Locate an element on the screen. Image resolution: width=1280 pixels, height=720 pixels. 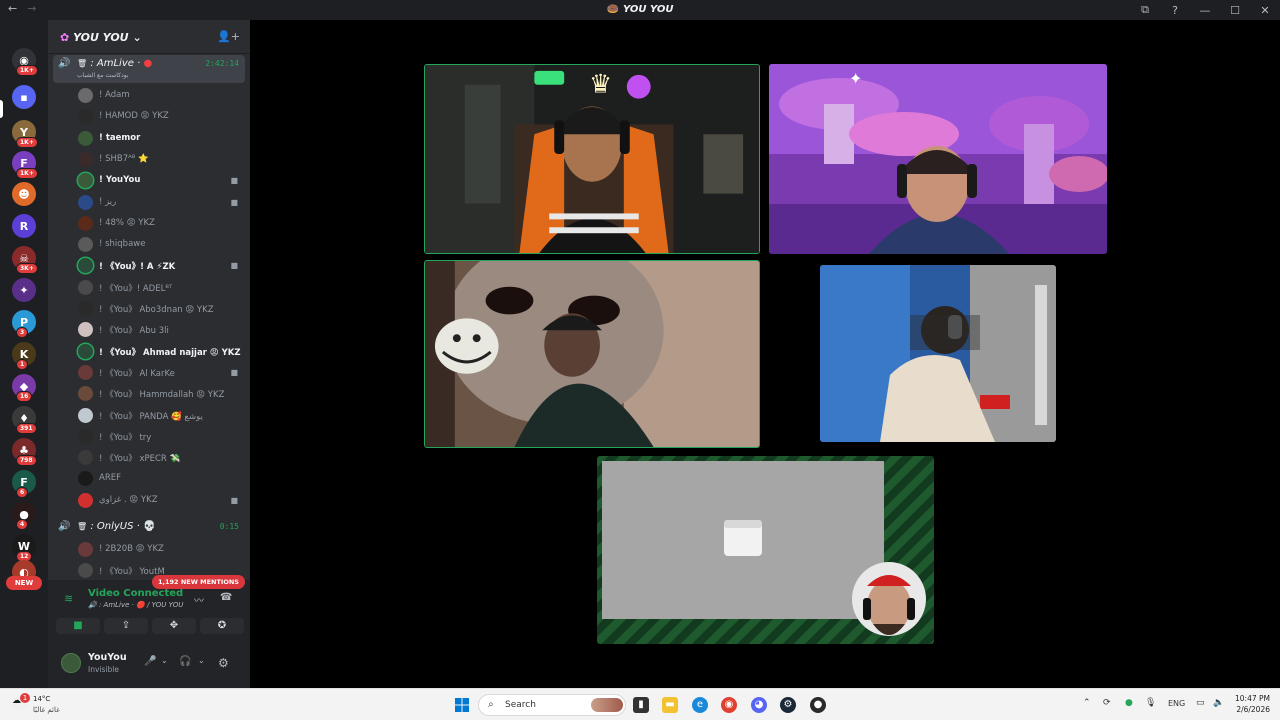
temperature: 14°C is located at coordinates (41, 699).